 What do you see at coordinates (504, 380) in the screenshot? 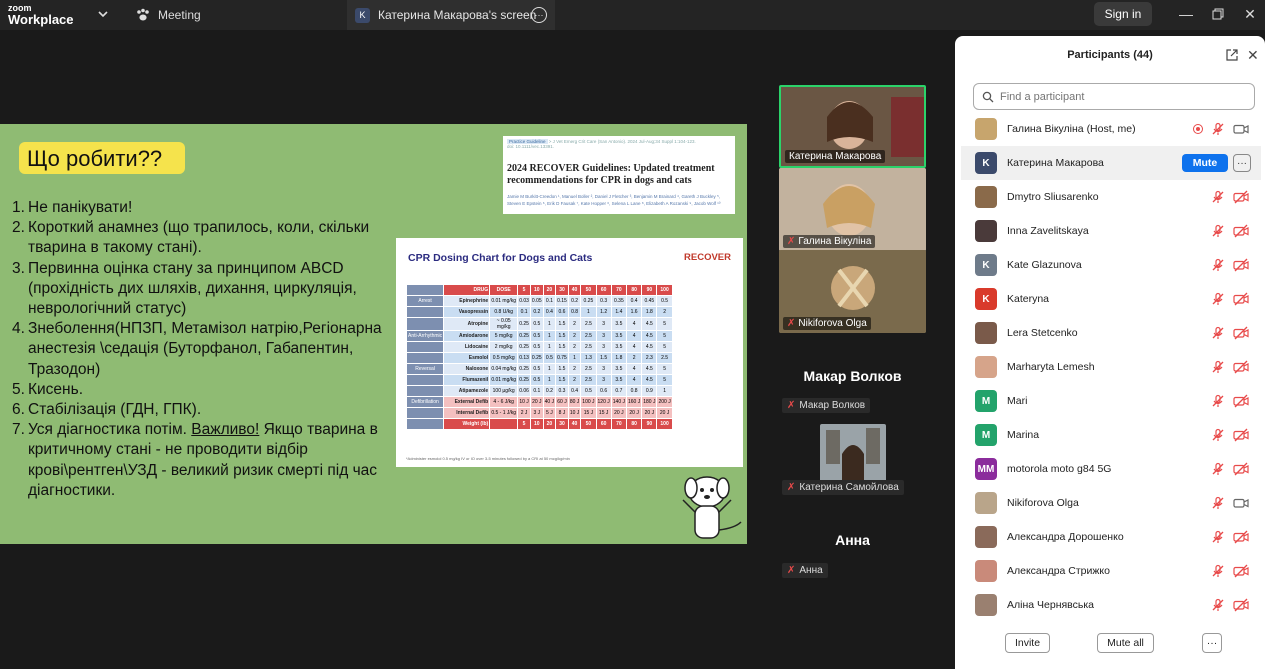
I see `dose-cell: 0.01 mg/kg` at bounding box center [504, 380].